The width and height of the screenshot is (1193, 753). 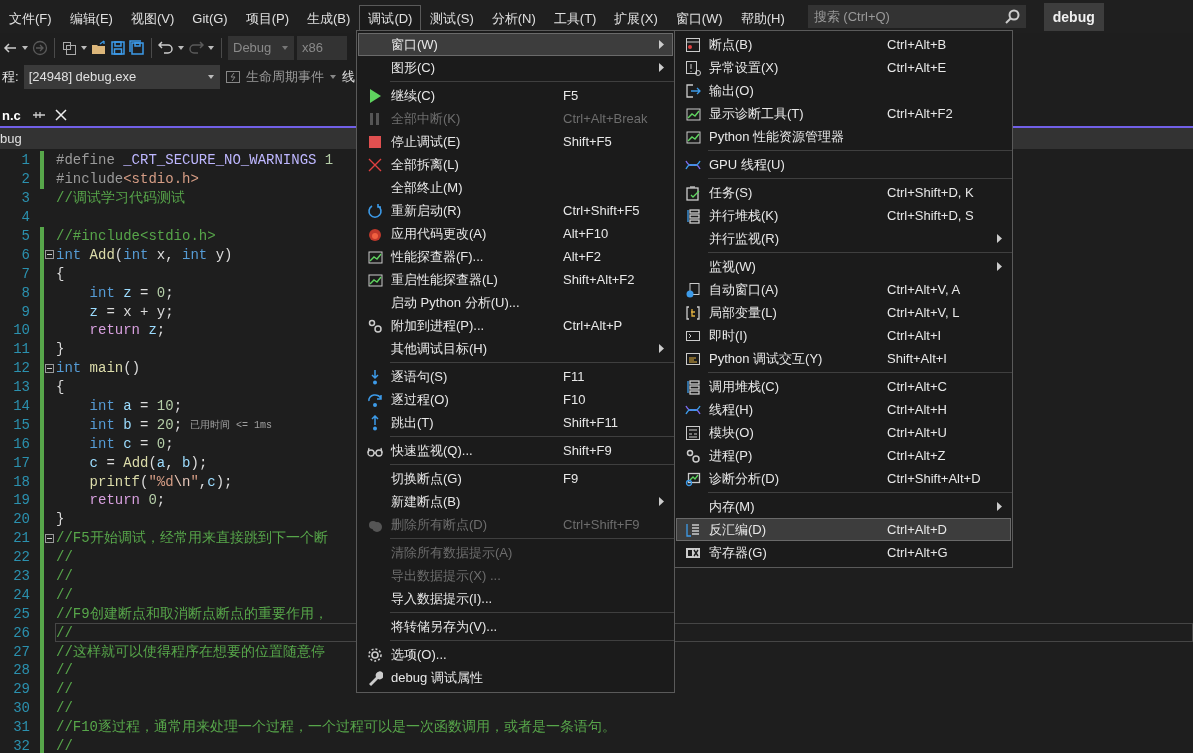 What do you see at coordinates (25, 254) in the screenshot?
I see `line-number: 6` at bounding box center [25, 254].